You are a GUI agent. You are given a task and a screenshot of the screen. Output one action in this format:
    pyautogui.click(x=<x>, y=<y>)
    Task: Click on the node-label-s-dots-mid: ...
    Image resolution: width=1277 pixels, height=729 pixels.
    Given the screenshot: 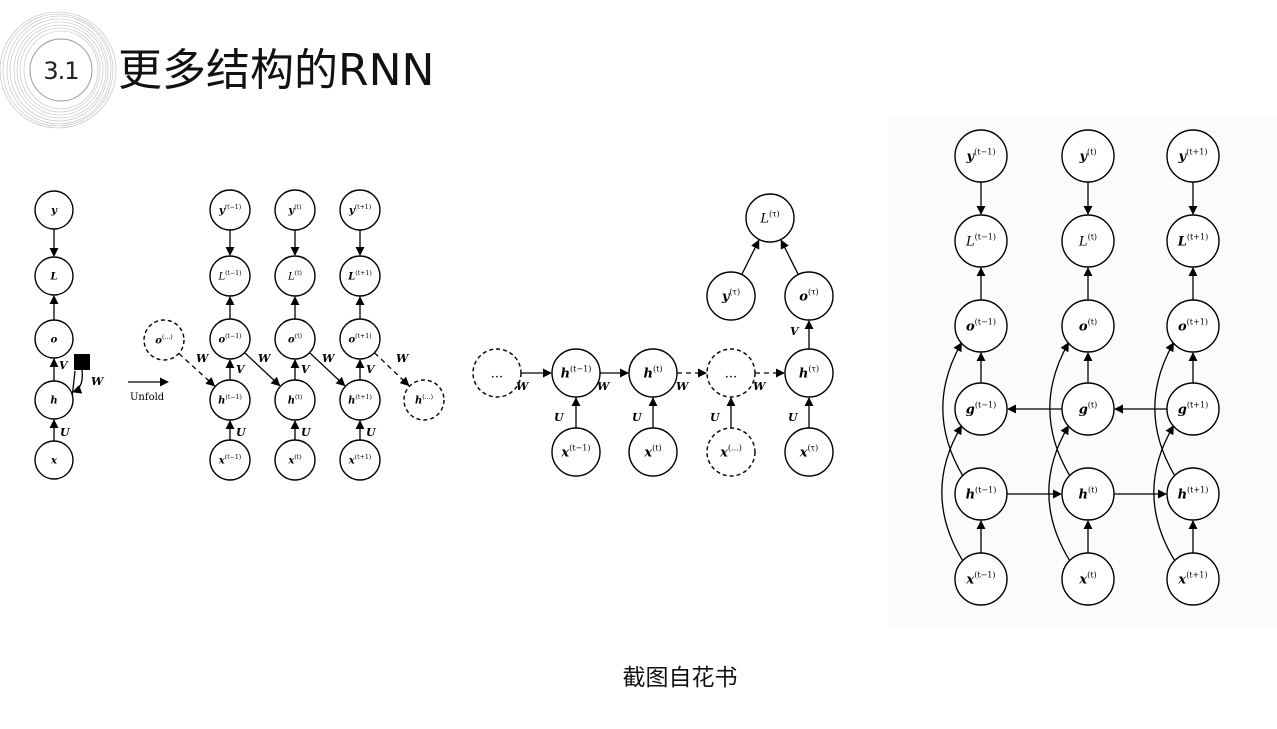 What is the action you would take?
    pyautogui.click(x=731, y=374)
    